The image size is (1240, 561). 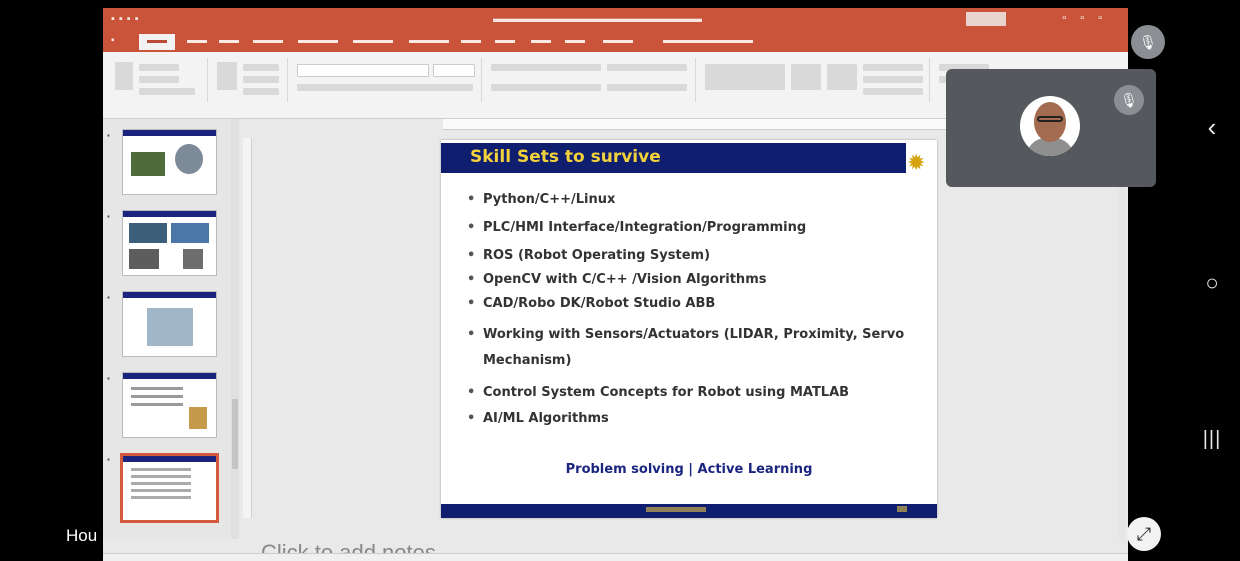 I want to click on slide-thumbnail-selected, so click(x=169, y=488).